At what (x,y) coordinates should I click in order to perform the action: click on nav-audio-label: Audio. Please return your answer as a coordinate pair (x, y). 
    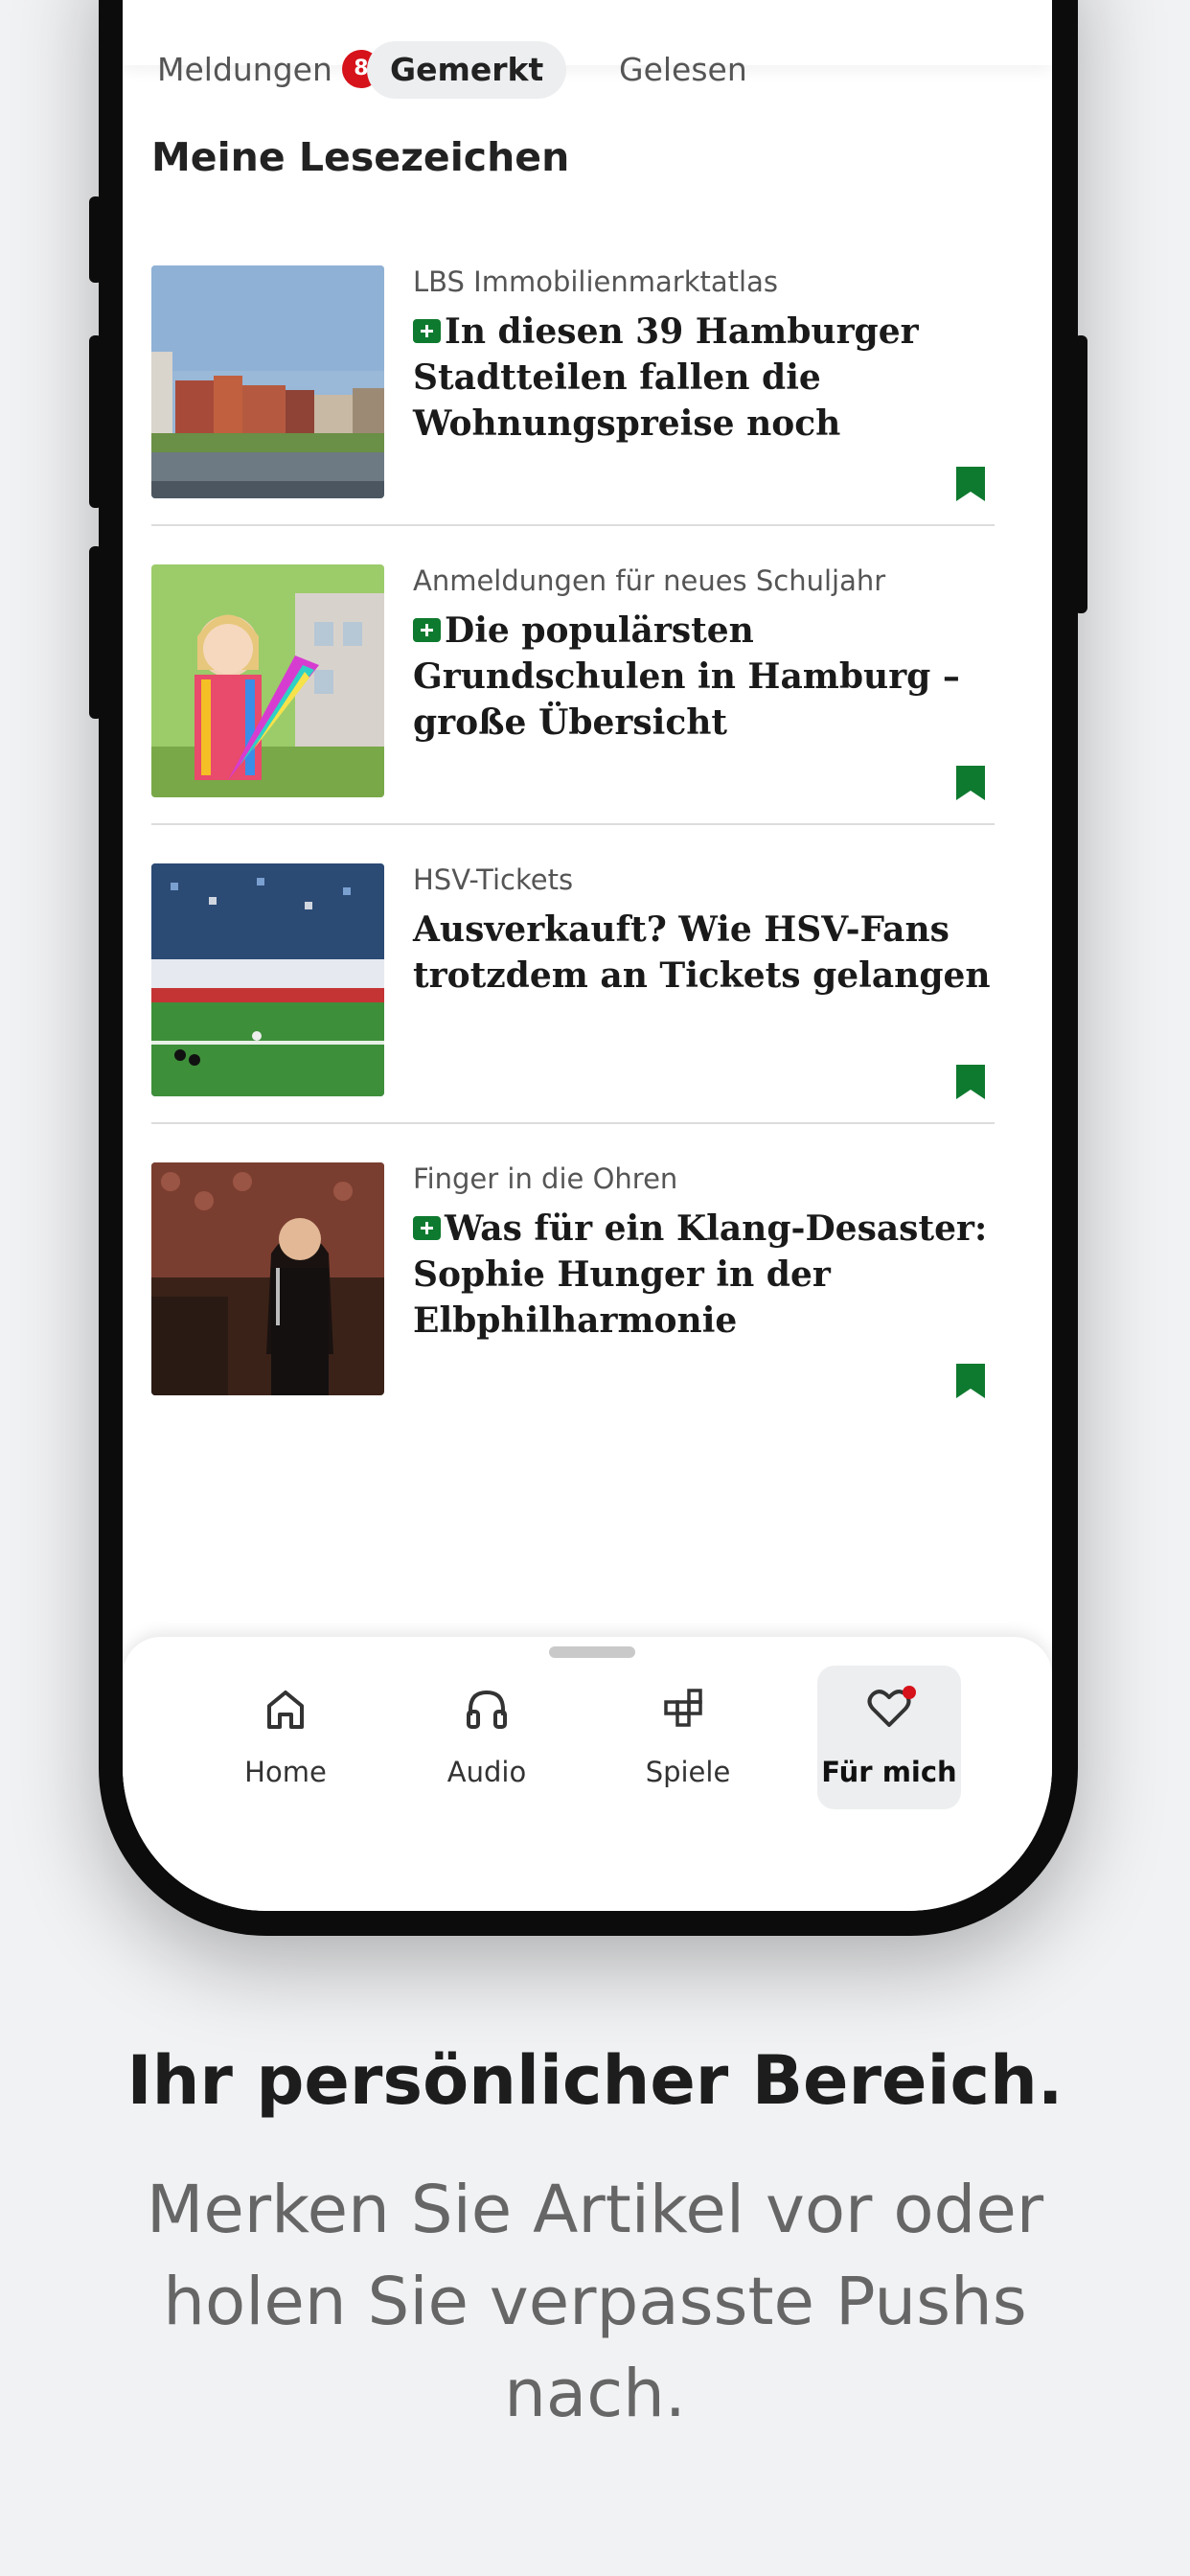
    Looking at the image, I should click on (487, 1772).